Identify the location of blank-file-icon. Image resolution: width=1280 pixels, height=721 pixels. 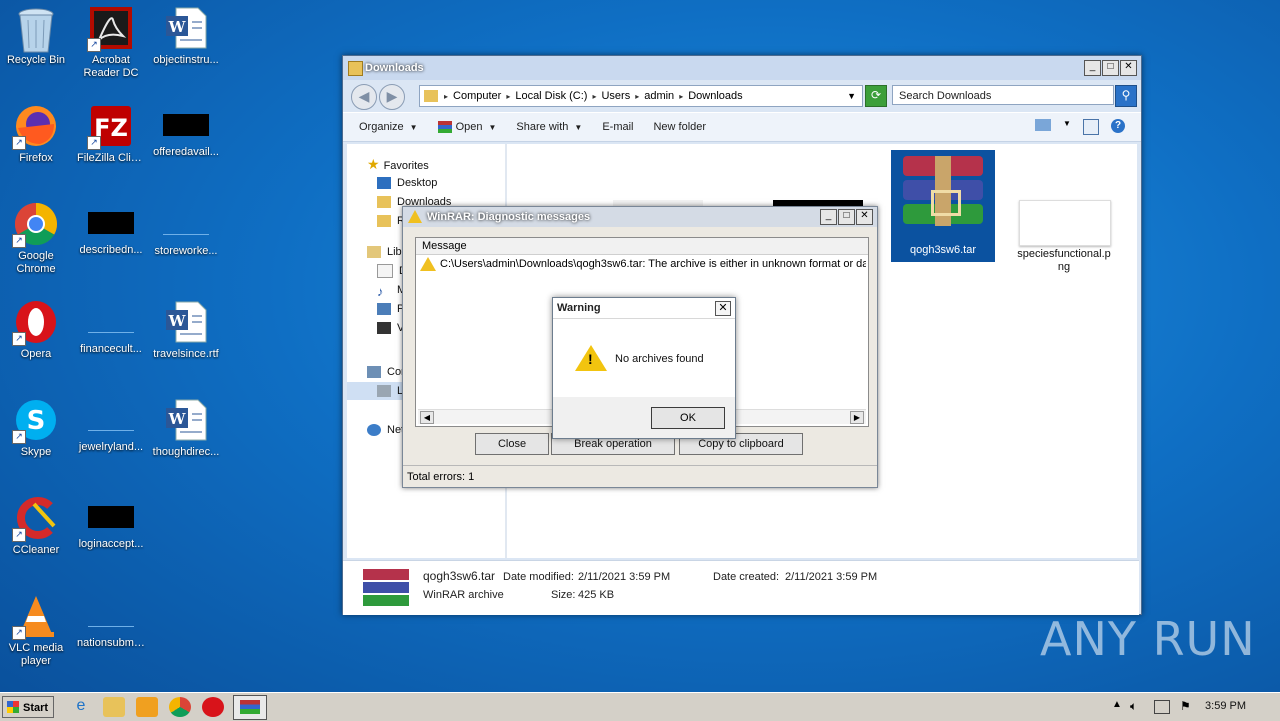
(111, 419).